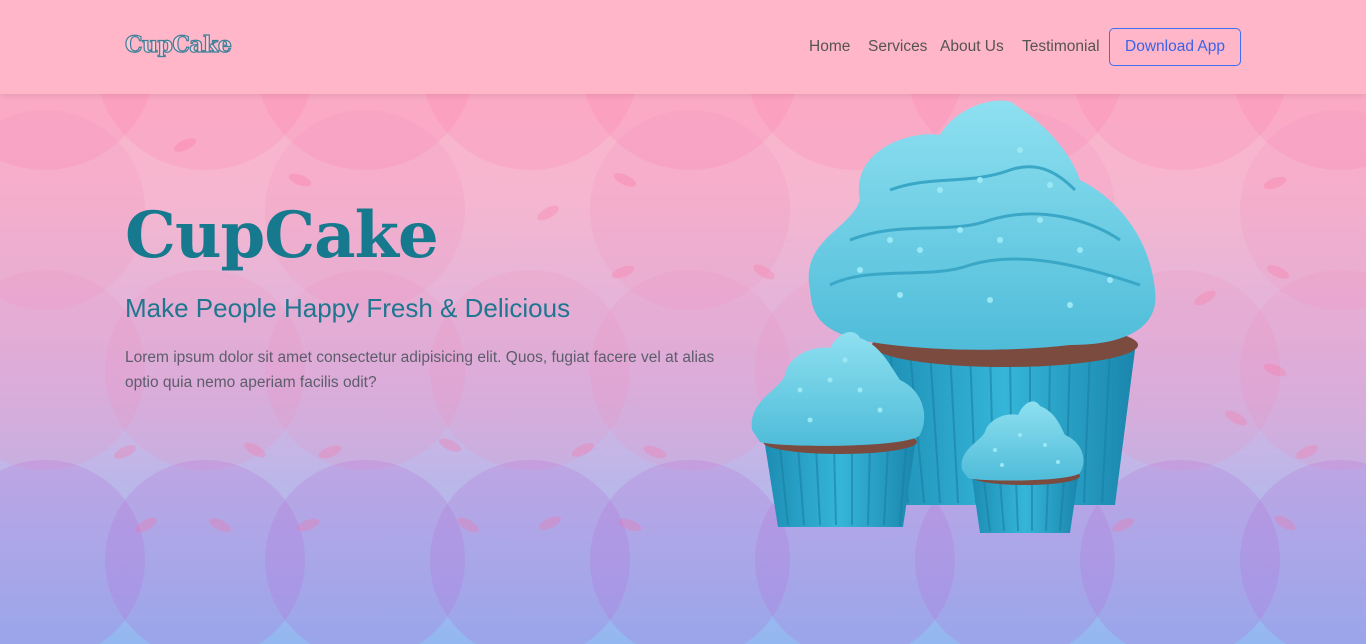  What do you see at coordinates (1175, 47) in the screenshot?
I see `download-app-button: Download App` at bounding box center [1175, 47].